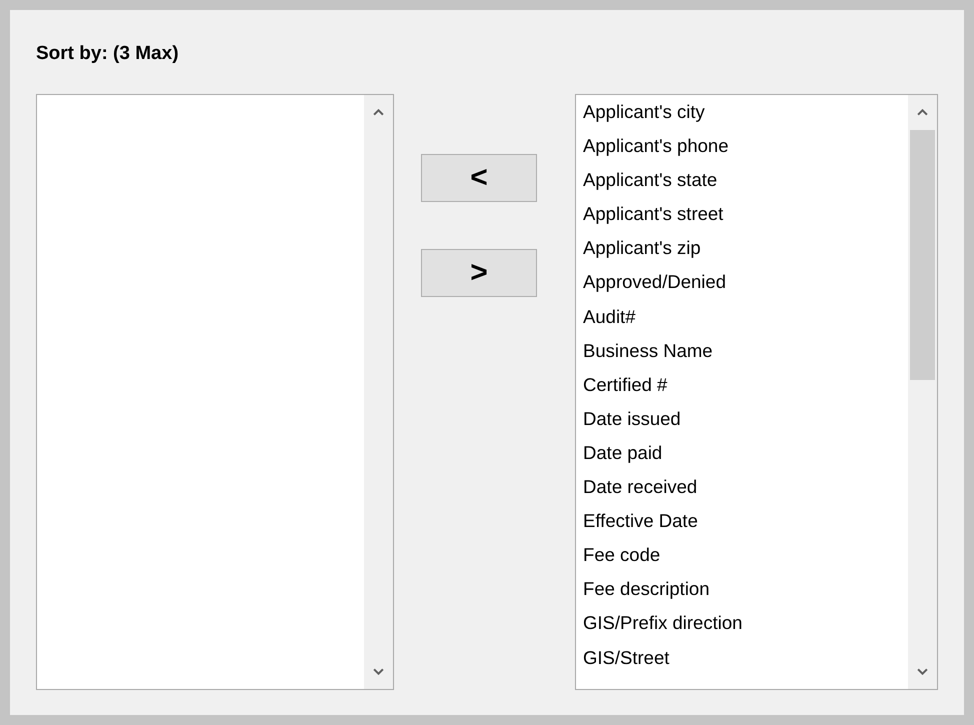 The width and height of the screenshot is (974, 725). I want to click on move-button: >, so click(479, 273).